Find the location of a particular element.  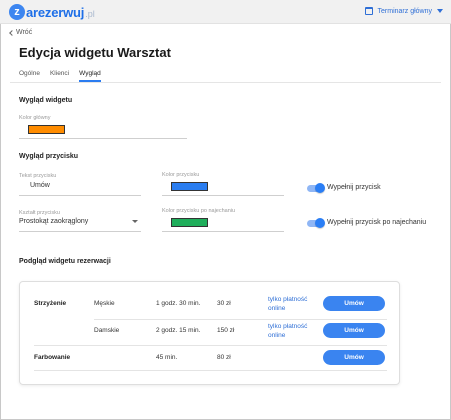

service-duration: 2 godz. 15 min. is located at coordinates (178, 330).